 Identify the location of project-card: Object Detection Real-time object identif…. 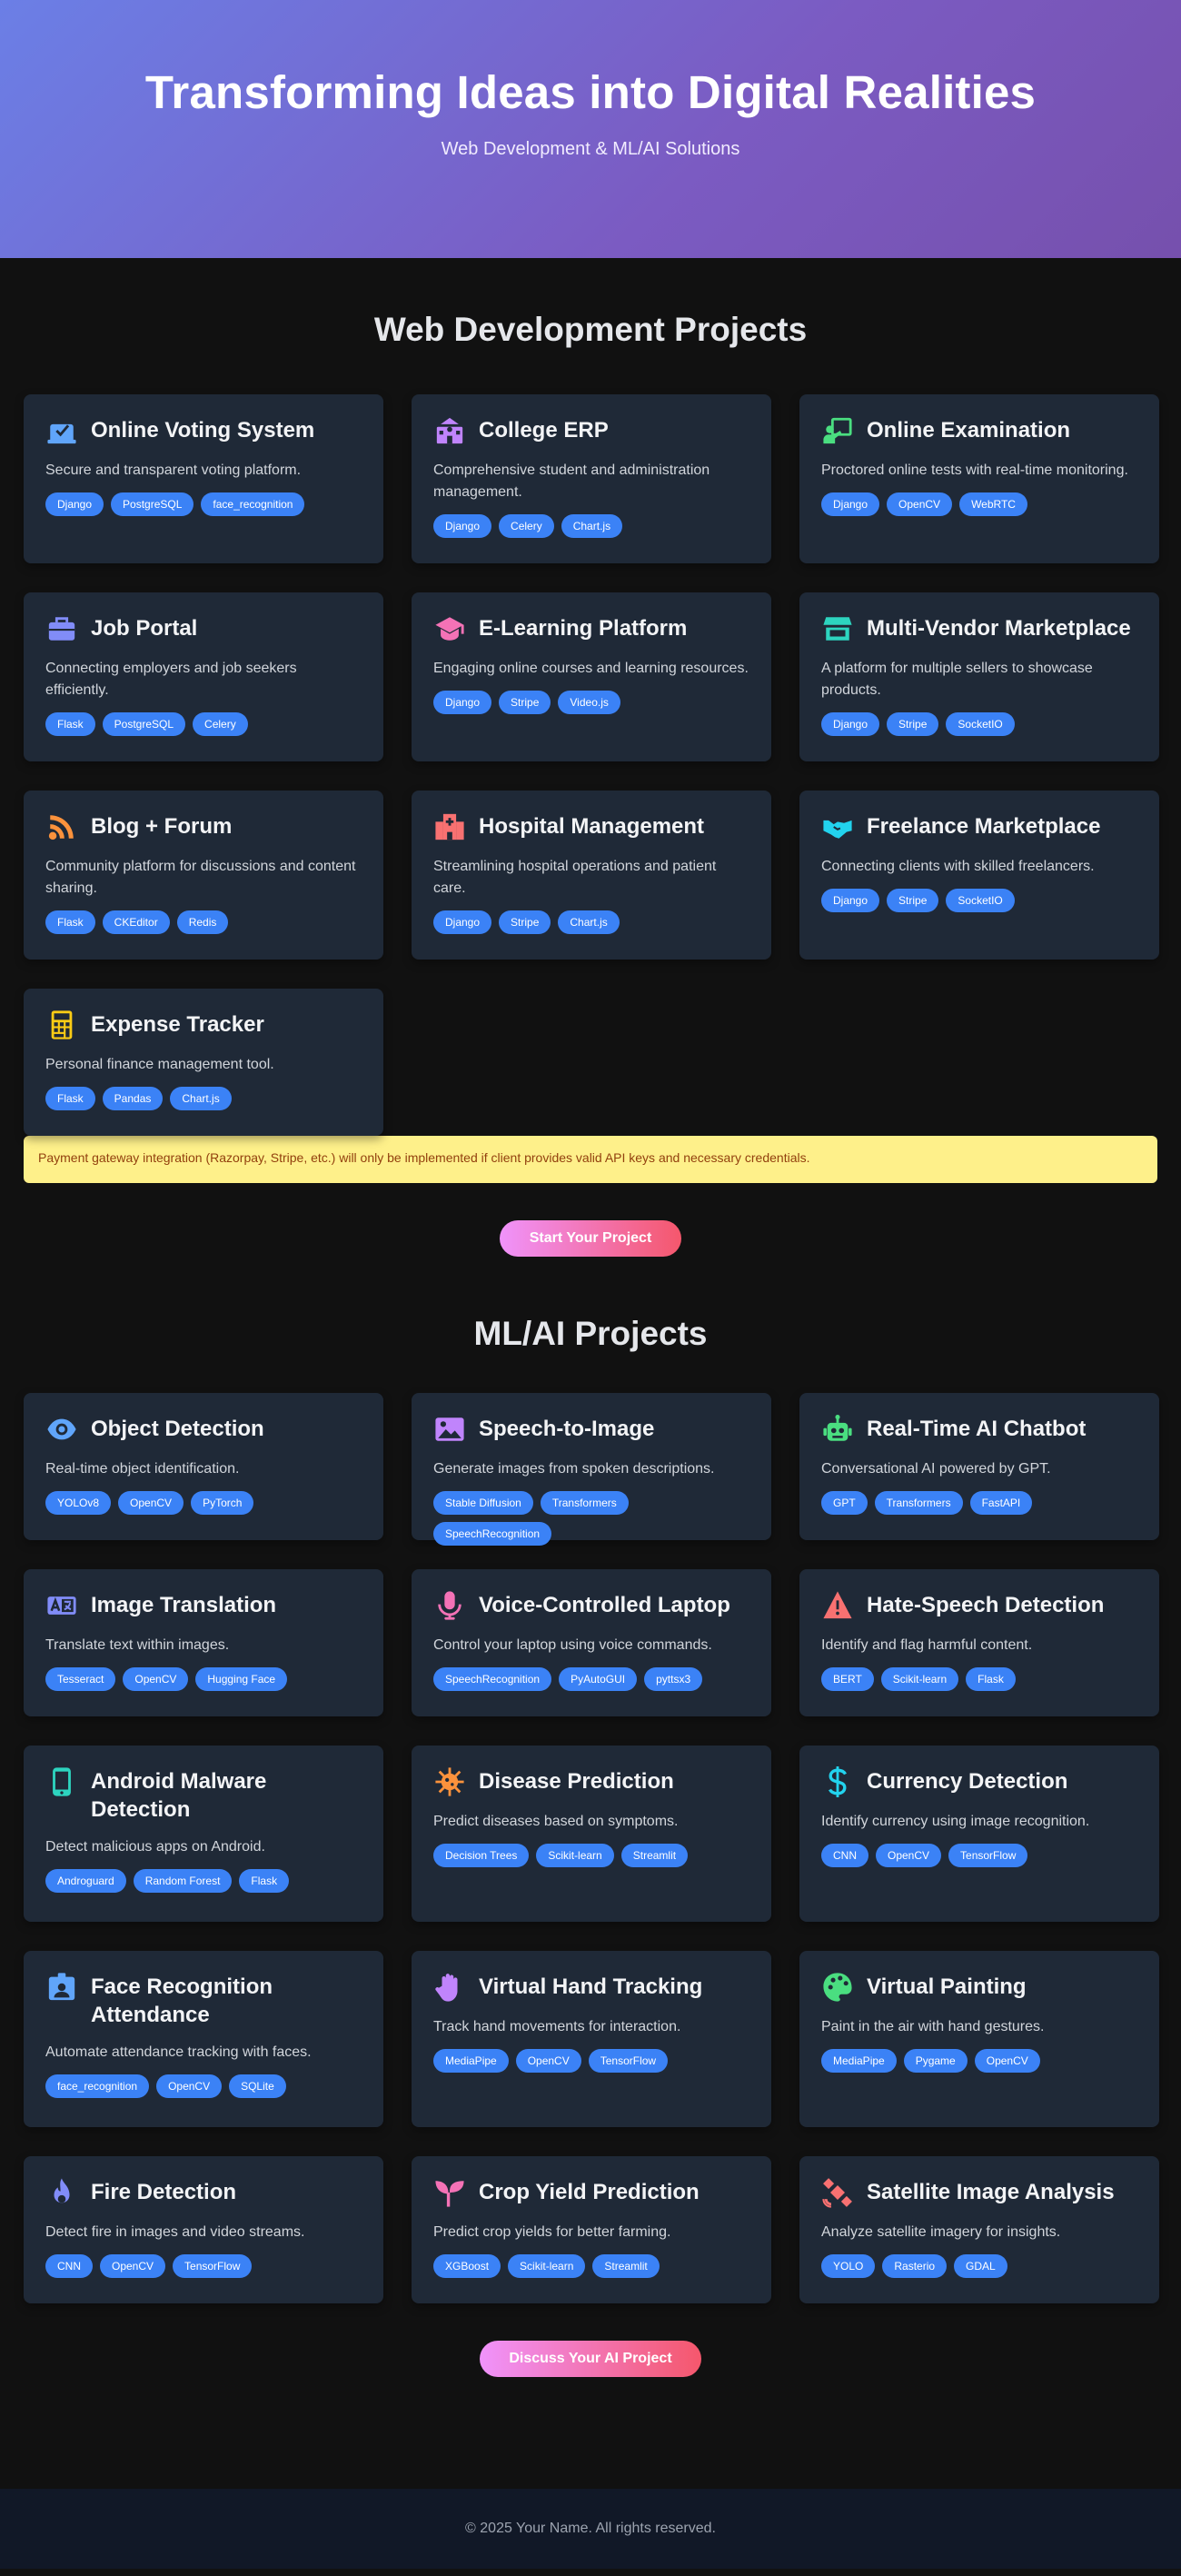
(204, 1466).